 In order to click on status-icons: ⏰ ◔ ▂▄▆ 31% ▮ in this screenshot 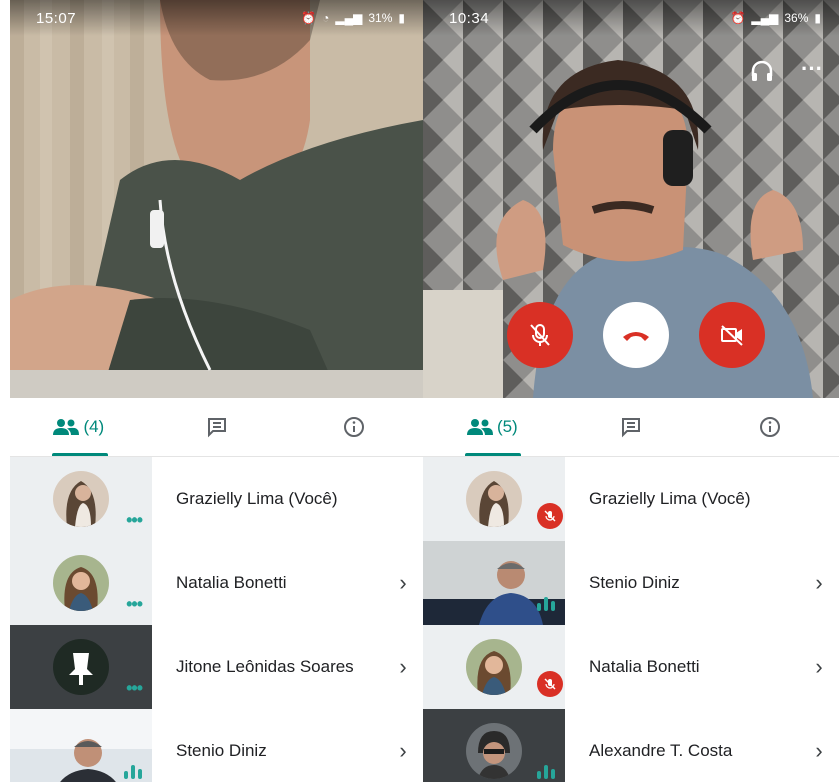, I will do `click(353, 18)`.